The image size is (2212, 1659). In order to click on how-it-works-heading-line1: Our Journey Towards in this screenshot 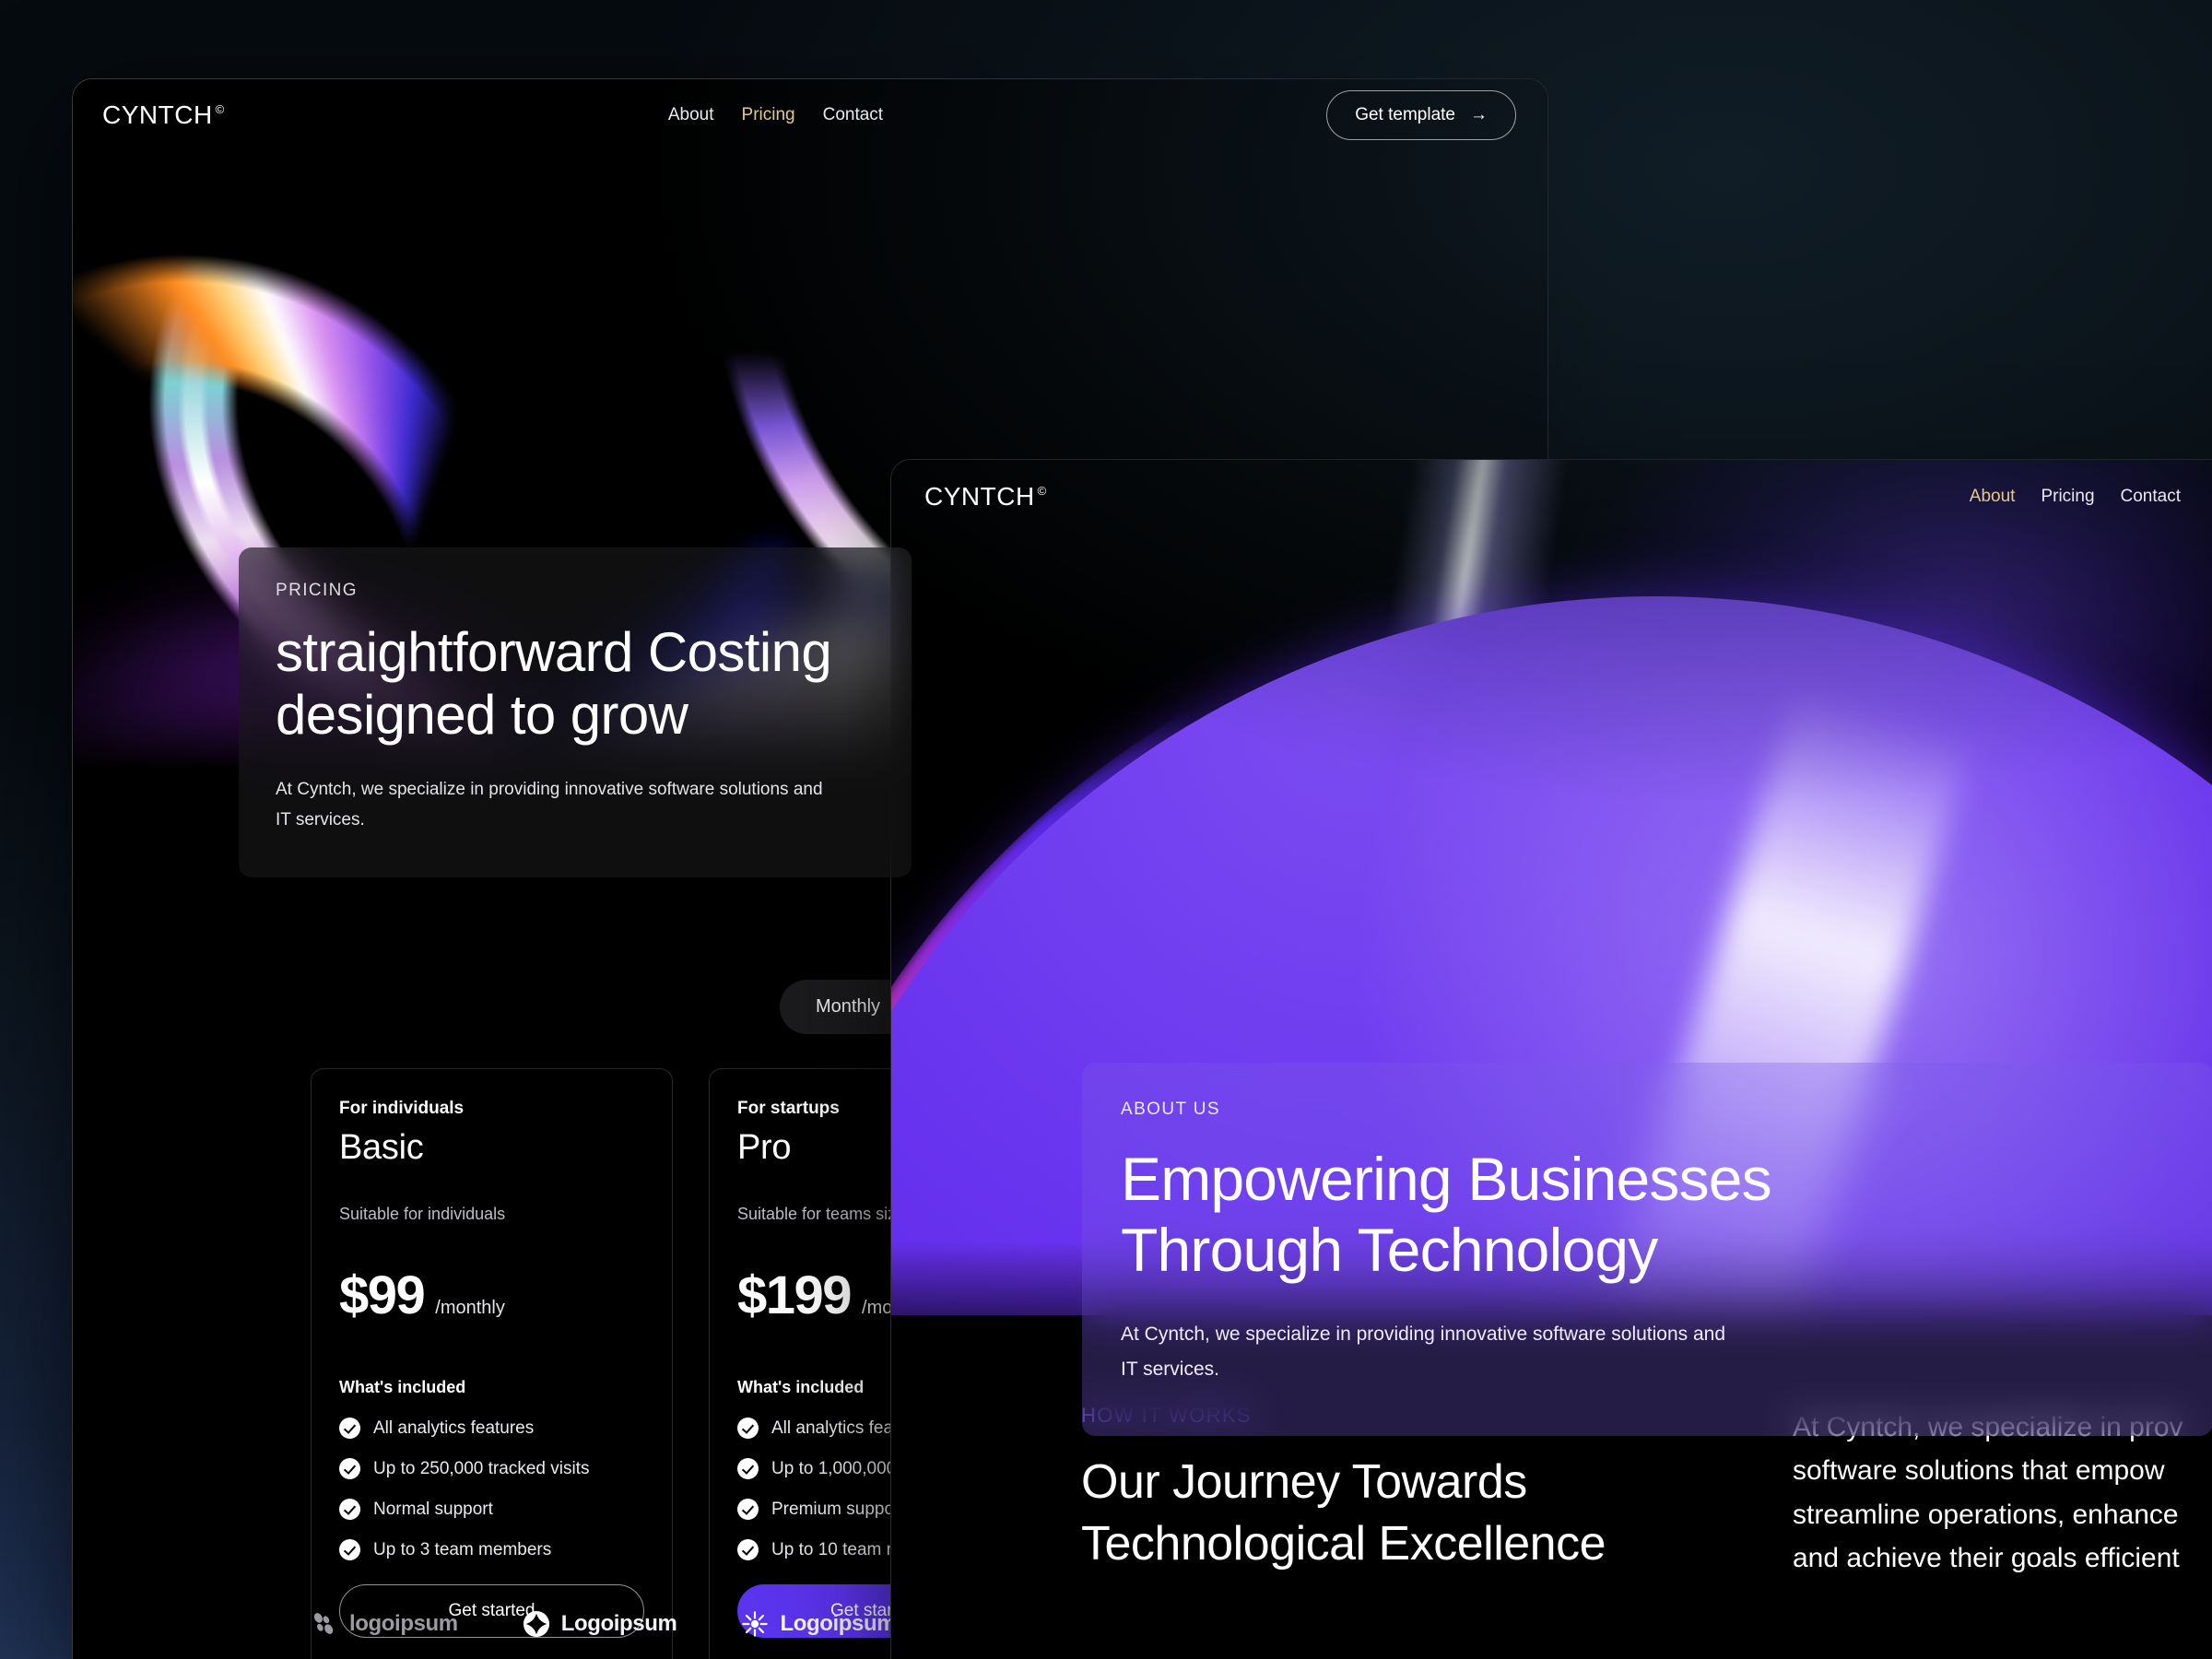, I will do `click(1304, 1482)`.